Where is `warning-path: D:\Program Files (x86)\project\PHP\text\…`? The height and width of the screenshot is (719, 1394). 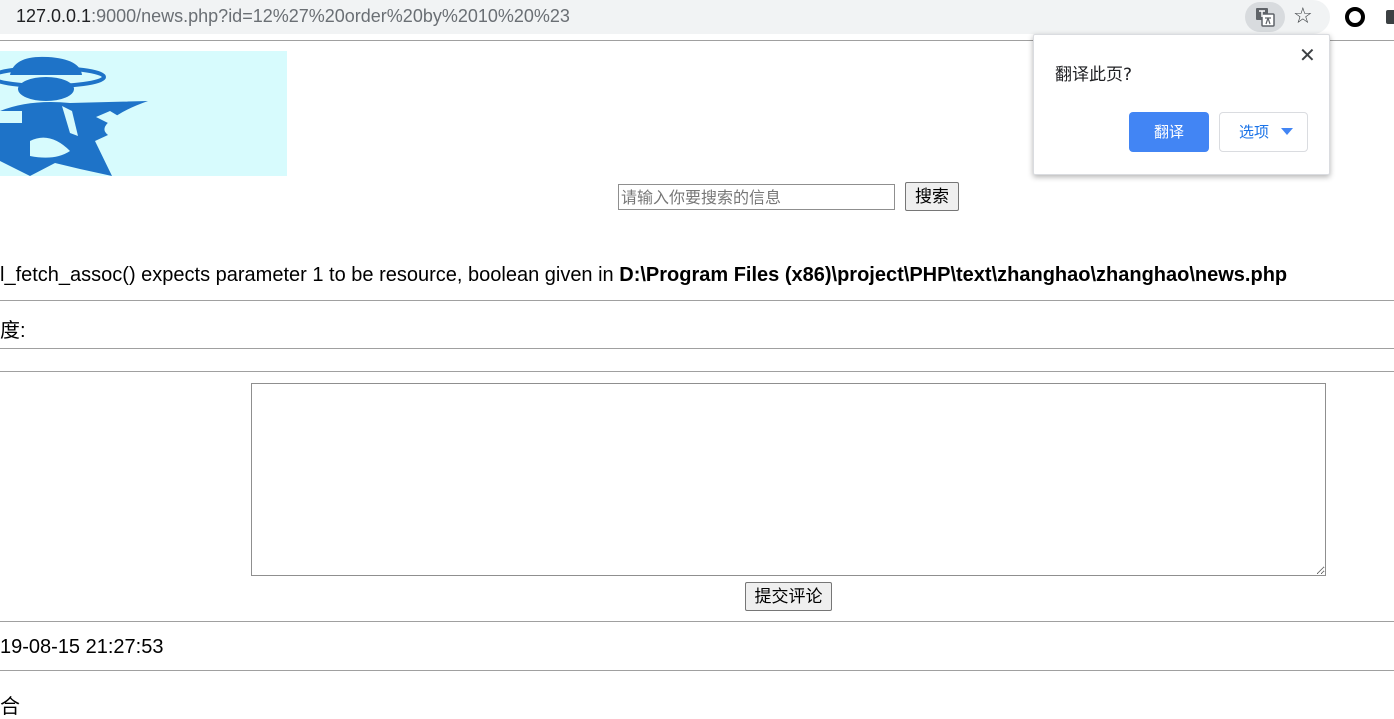 warning-path: D:\Program Files (x86)\project\PHP\text\… is located at coordinates (953, 275).